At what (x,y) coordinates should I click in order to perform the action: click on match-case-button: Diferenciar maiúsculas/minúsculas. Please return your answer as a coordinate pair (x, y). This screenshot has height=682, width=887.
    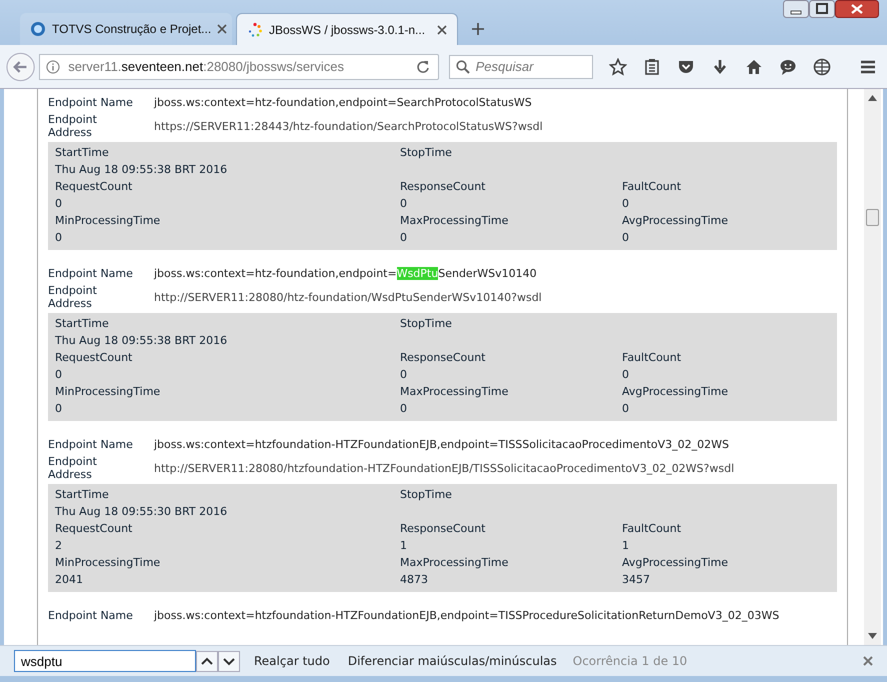
    Looking at the image, I should click on (452, 661).